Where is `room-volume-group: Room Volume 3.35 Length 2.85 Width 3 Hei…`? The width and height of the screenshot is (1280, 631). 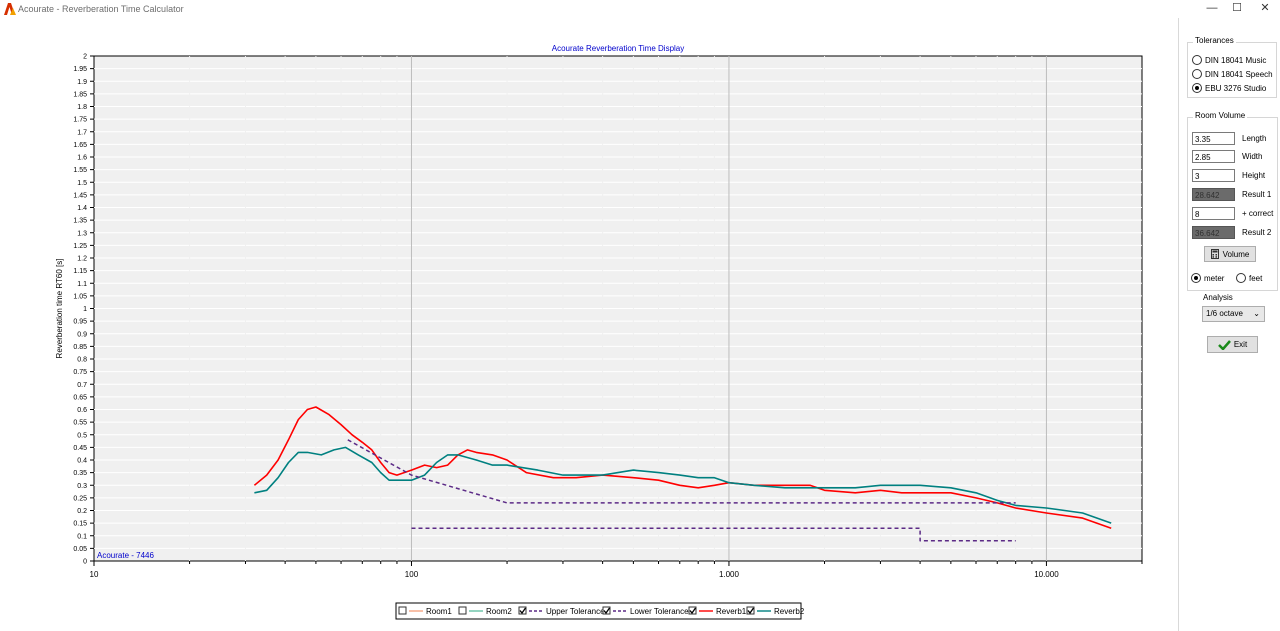
room-volume-group: Room Volume 3.35 Length 2.85 Width 3 Hei… is located at coordinates (1232, 201).